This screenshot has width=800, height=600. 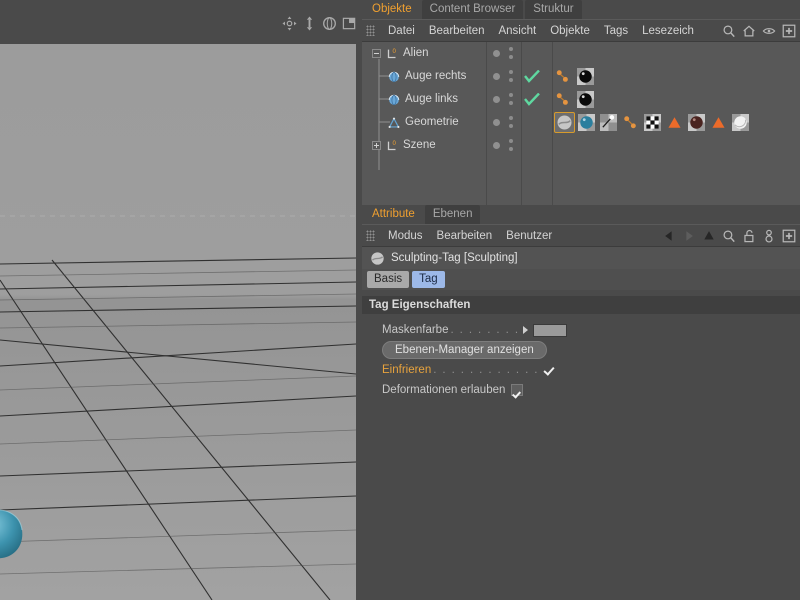 What do you see at coordinates (432, 122) in the screenshot?
I see `object-name: Geometrie` at bounding box center [432, 122].